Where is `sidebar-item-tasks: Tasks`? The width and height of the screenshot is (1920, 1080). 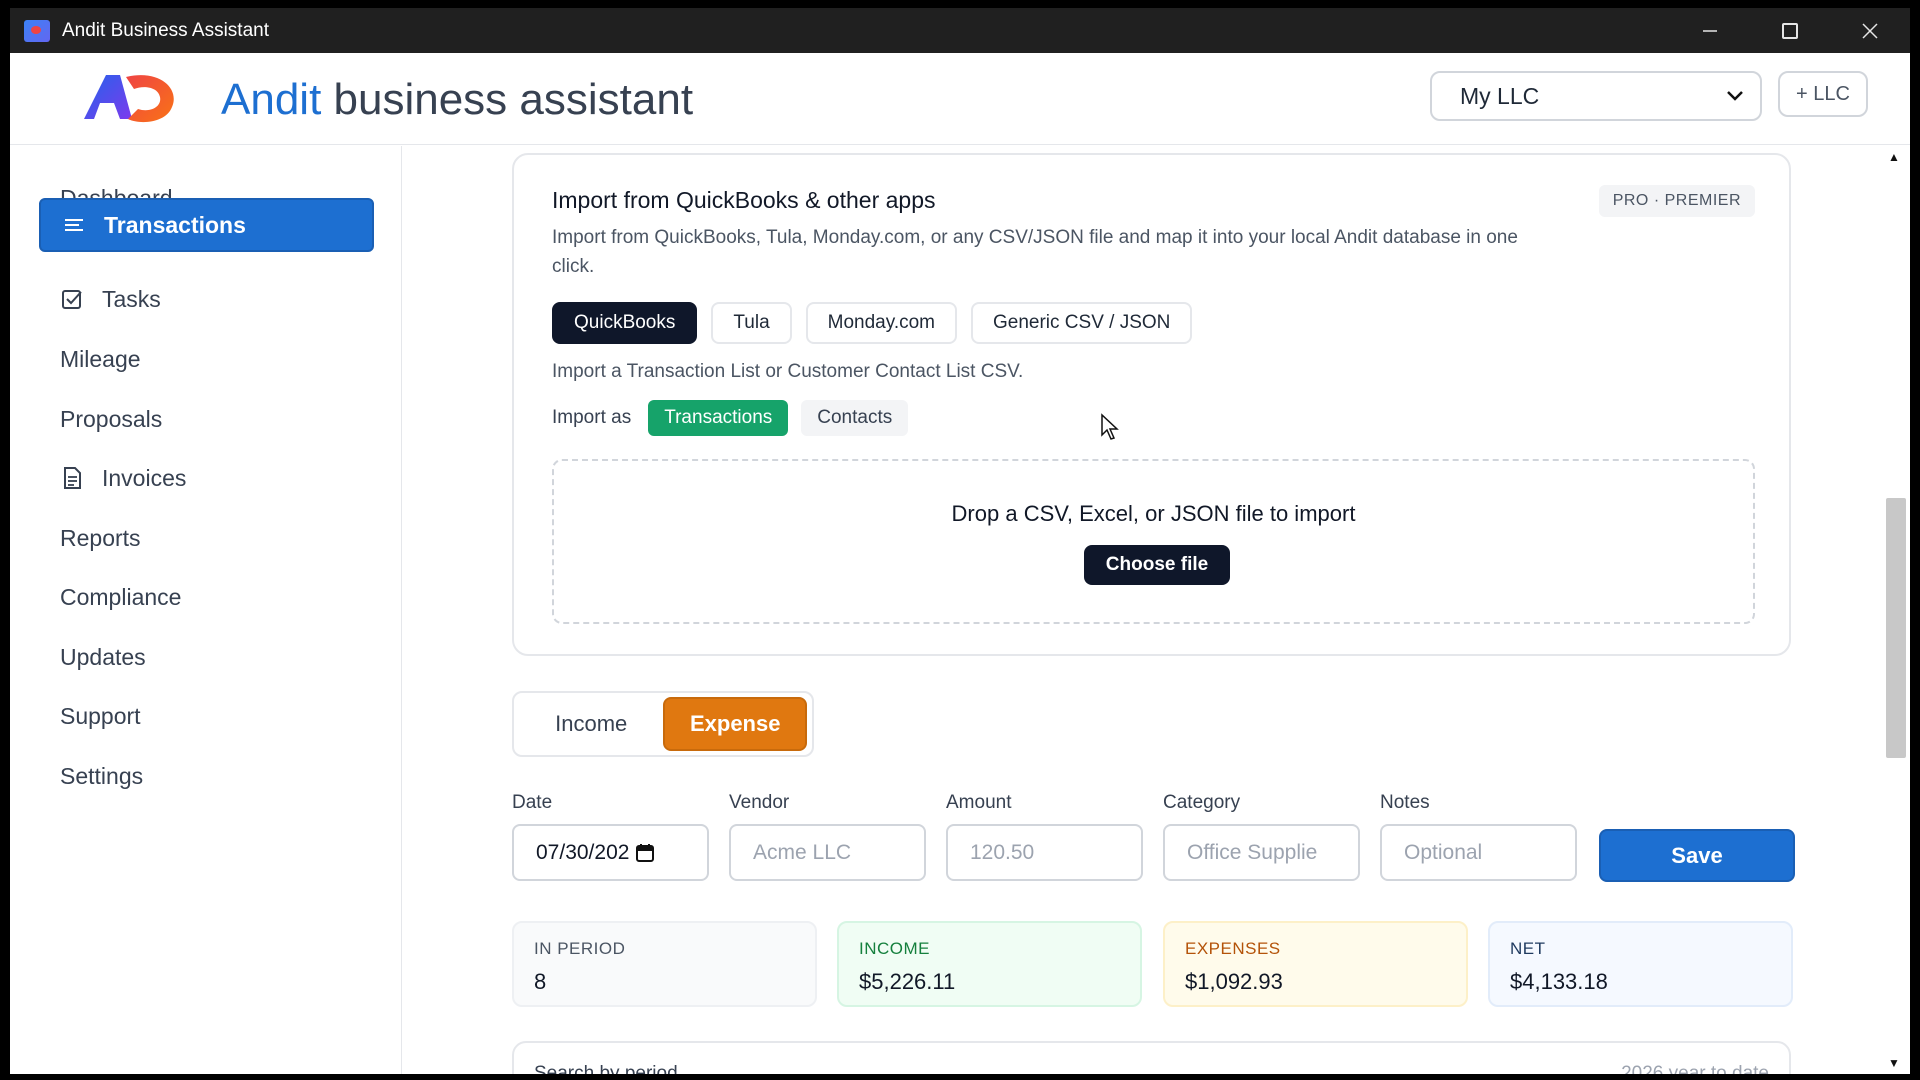
sidebar-item-tasks: Tasks is located at coordinates (206, 299).